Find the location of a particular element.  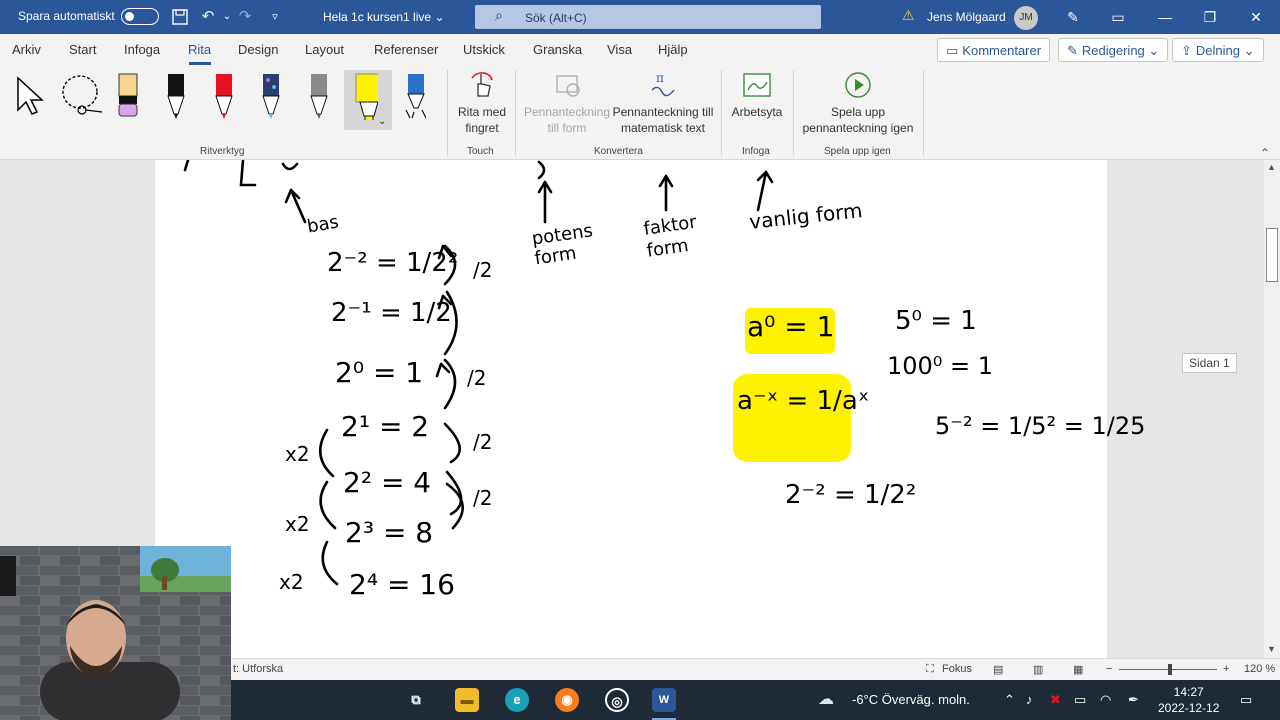

scroll-up-icon: ▲ is located at coordinates (1271, 167).